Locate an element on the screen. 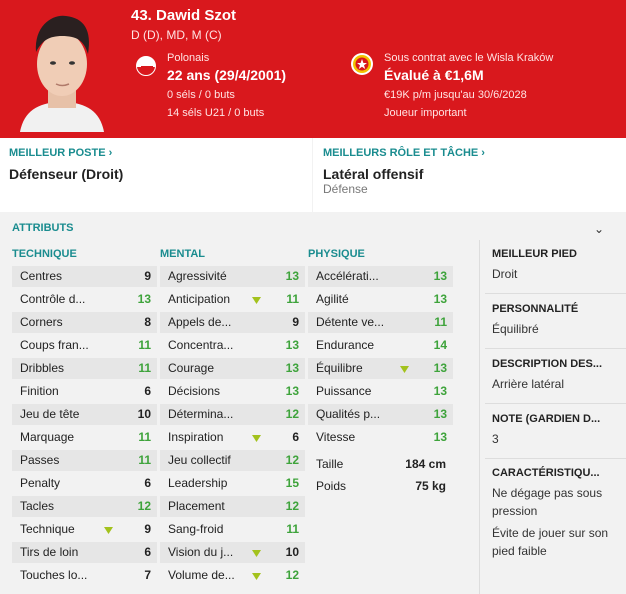 This screenshot has width=626, height=594. attribute-row: Agilité 13 is located at coordinates (380, 299).